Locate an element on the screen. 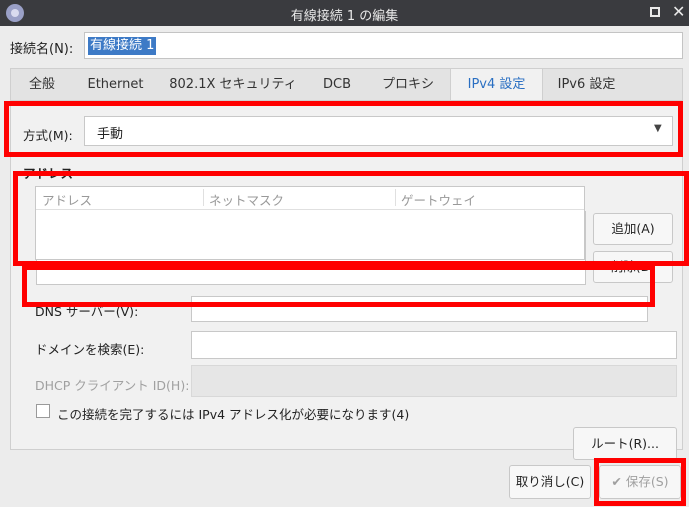 This screenshot has height=507, width=689. highlight-box-dns is located at coordinates (338, 286).